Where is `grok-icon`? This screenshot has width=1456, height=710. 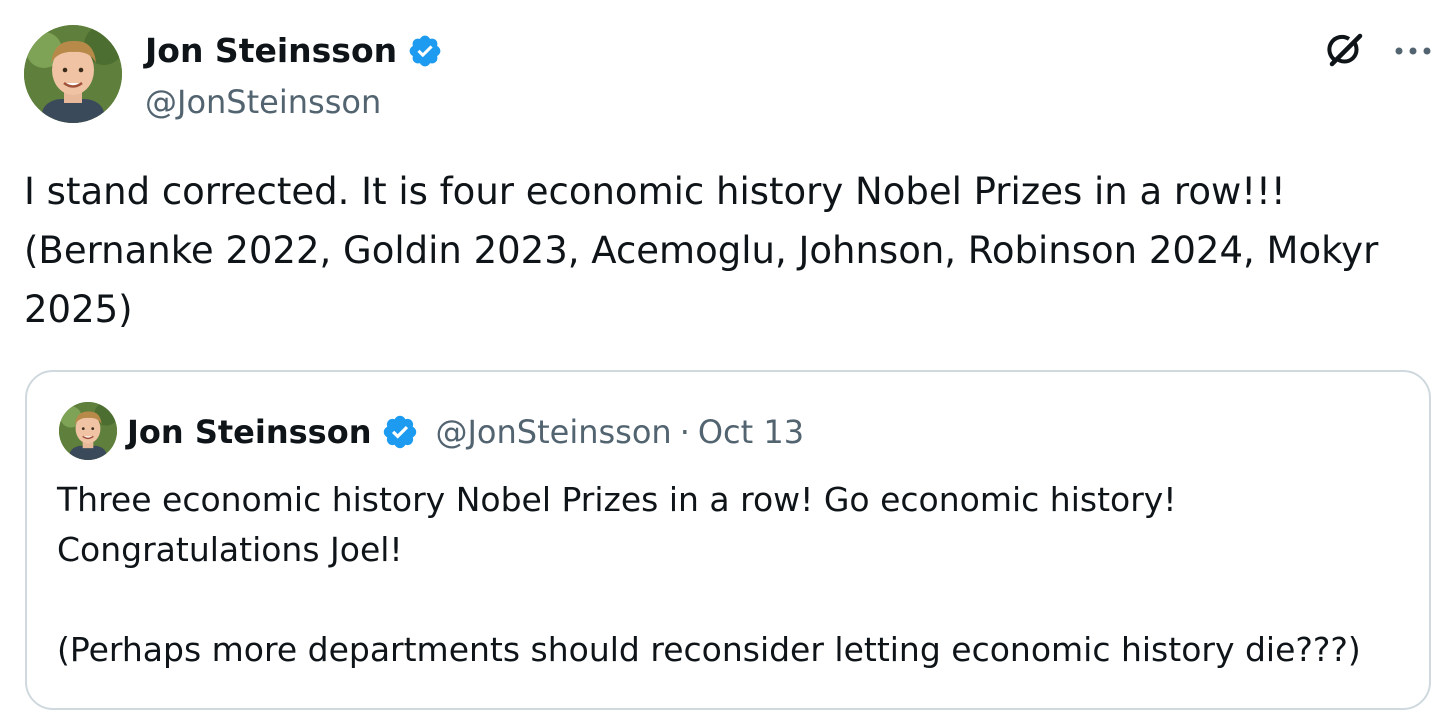 grok-icon is located at coordinates (1345, 51).